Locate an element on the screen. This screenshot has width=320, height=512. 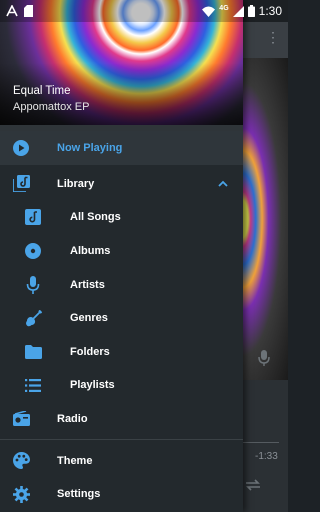
menu-item-albums: Albums is located at coordinates (121, 251).